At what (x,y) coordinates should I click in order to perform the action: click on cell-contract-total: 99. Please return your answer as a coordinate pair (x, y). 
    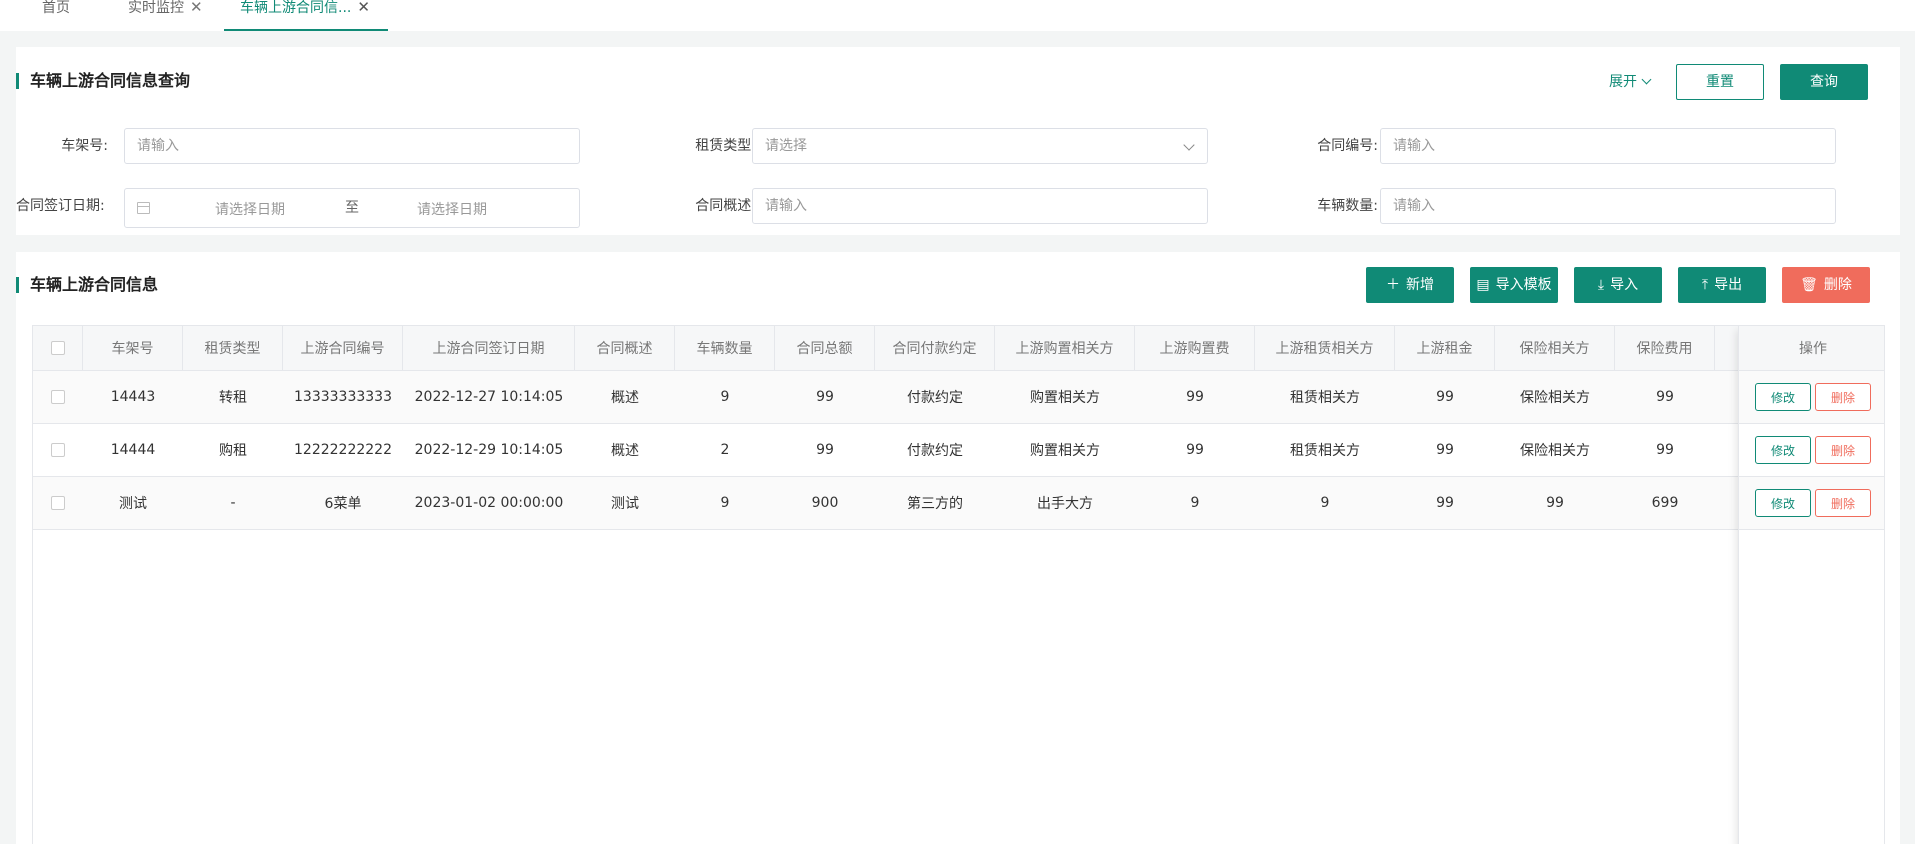
    Looking at the image, I should click on (825, 397).